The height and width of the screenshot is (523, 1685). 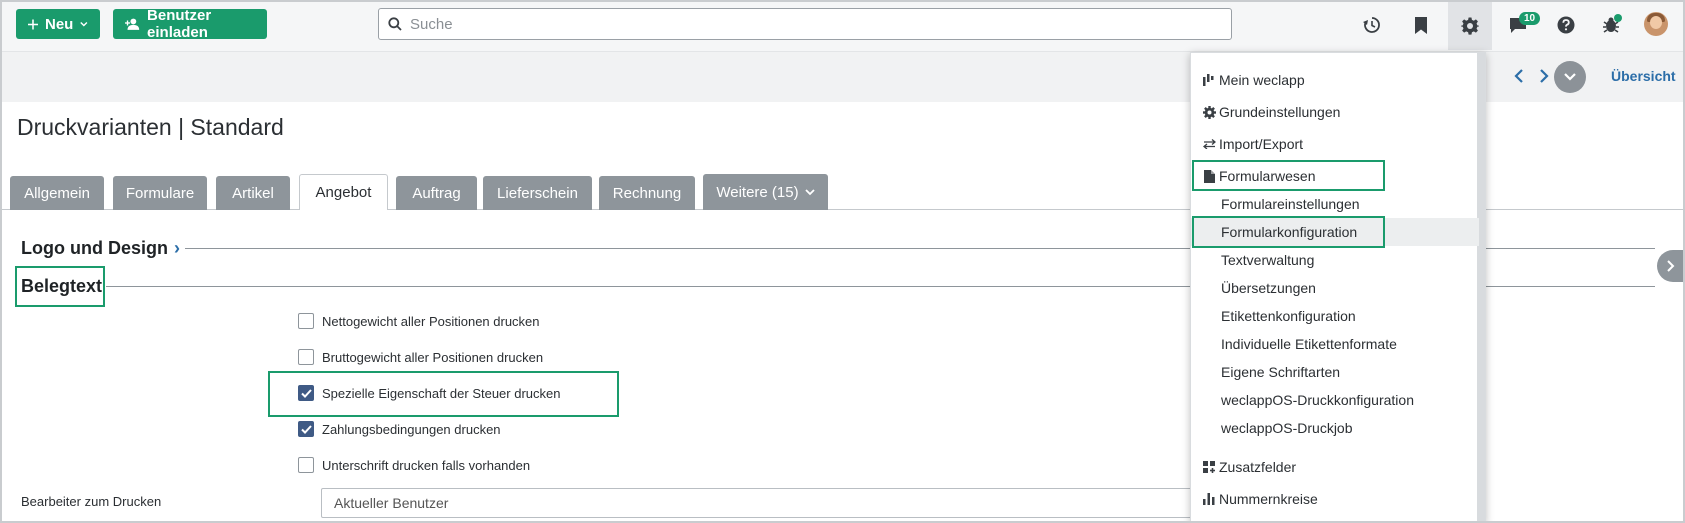 I want to click on menu-item-textverwaltung: Textverwaltung, so click(x=1335, y=260).